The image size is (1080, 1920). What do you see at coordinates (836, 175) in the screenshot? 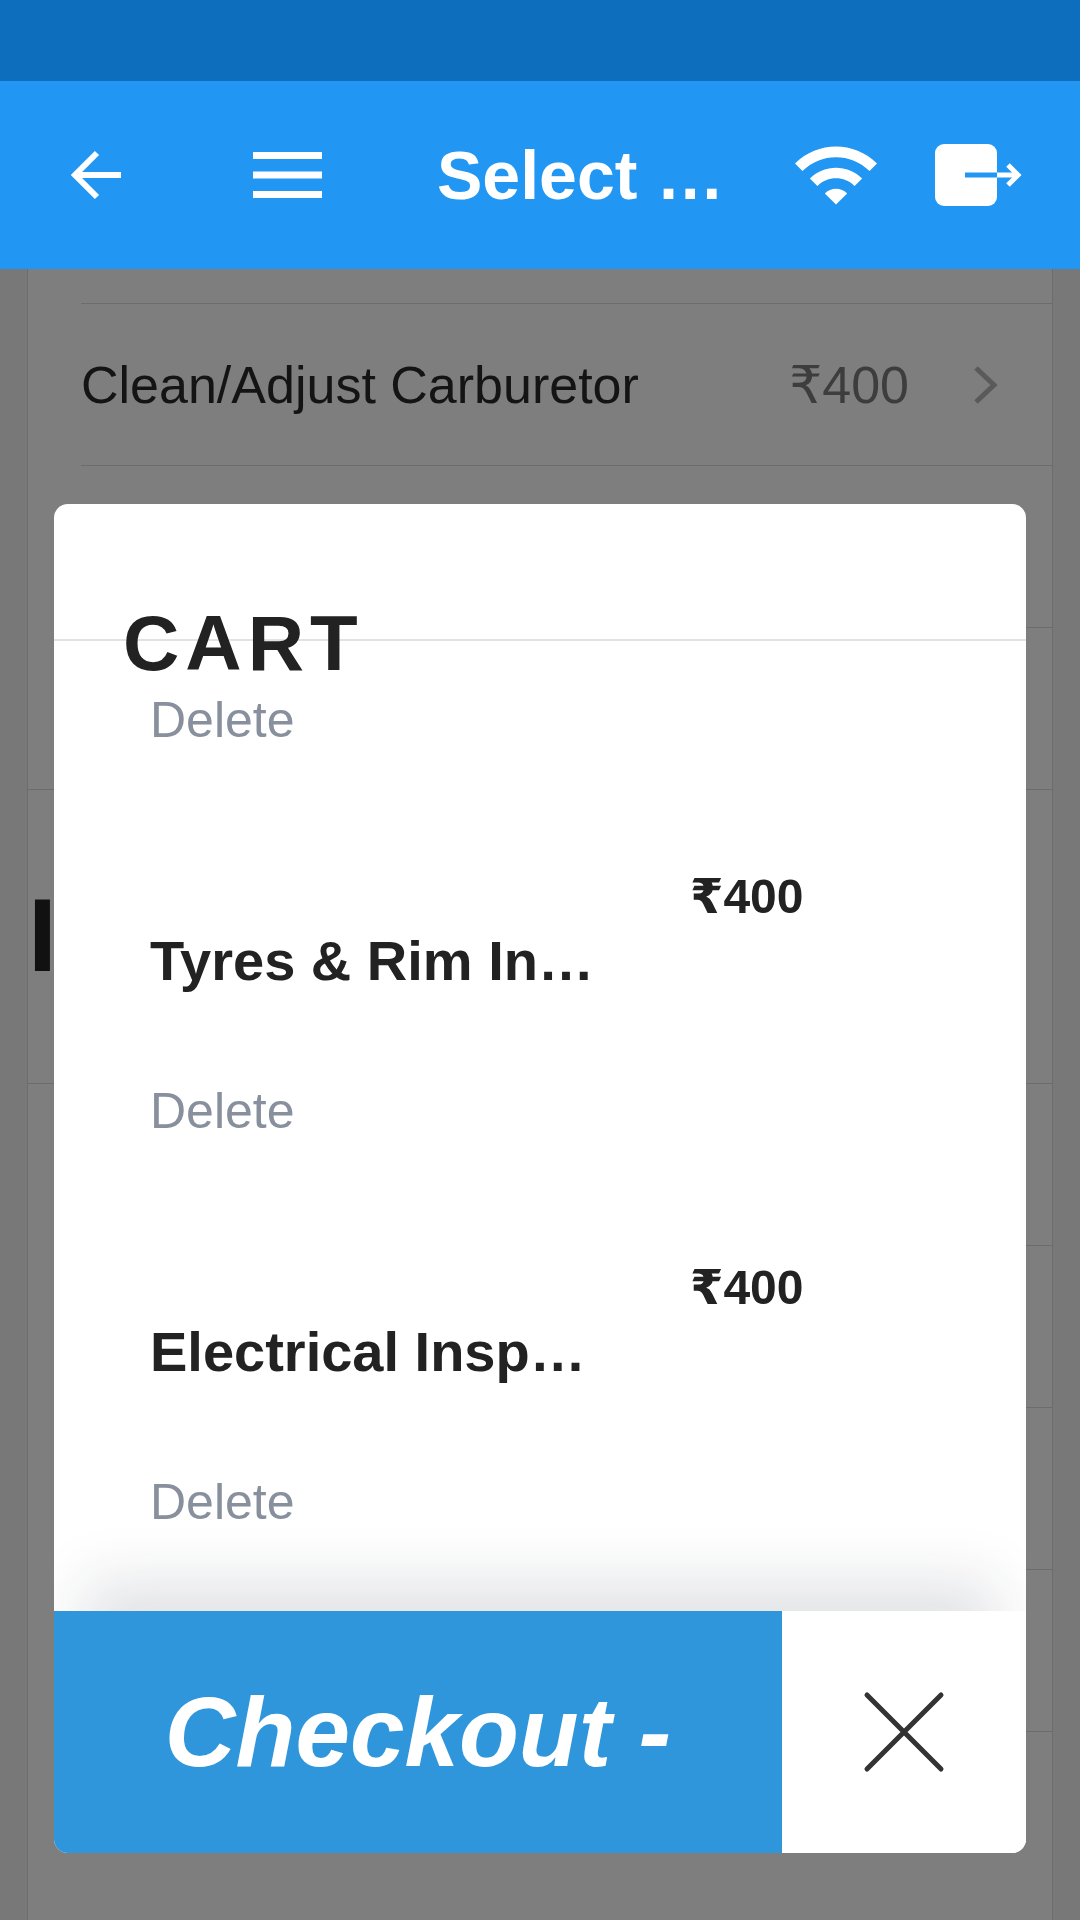
I see `wifi-icon` at bounding box center [836, 175].